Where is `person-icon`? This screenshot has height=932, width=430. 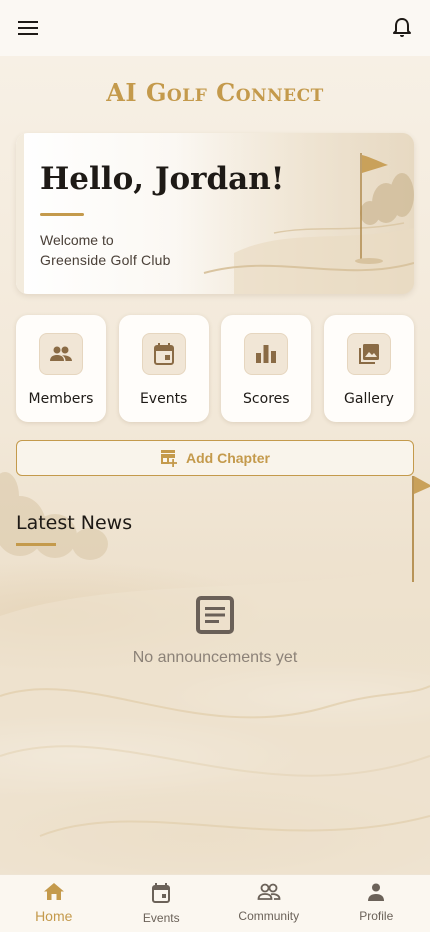 person-icon is located at coordinates (376, 894).